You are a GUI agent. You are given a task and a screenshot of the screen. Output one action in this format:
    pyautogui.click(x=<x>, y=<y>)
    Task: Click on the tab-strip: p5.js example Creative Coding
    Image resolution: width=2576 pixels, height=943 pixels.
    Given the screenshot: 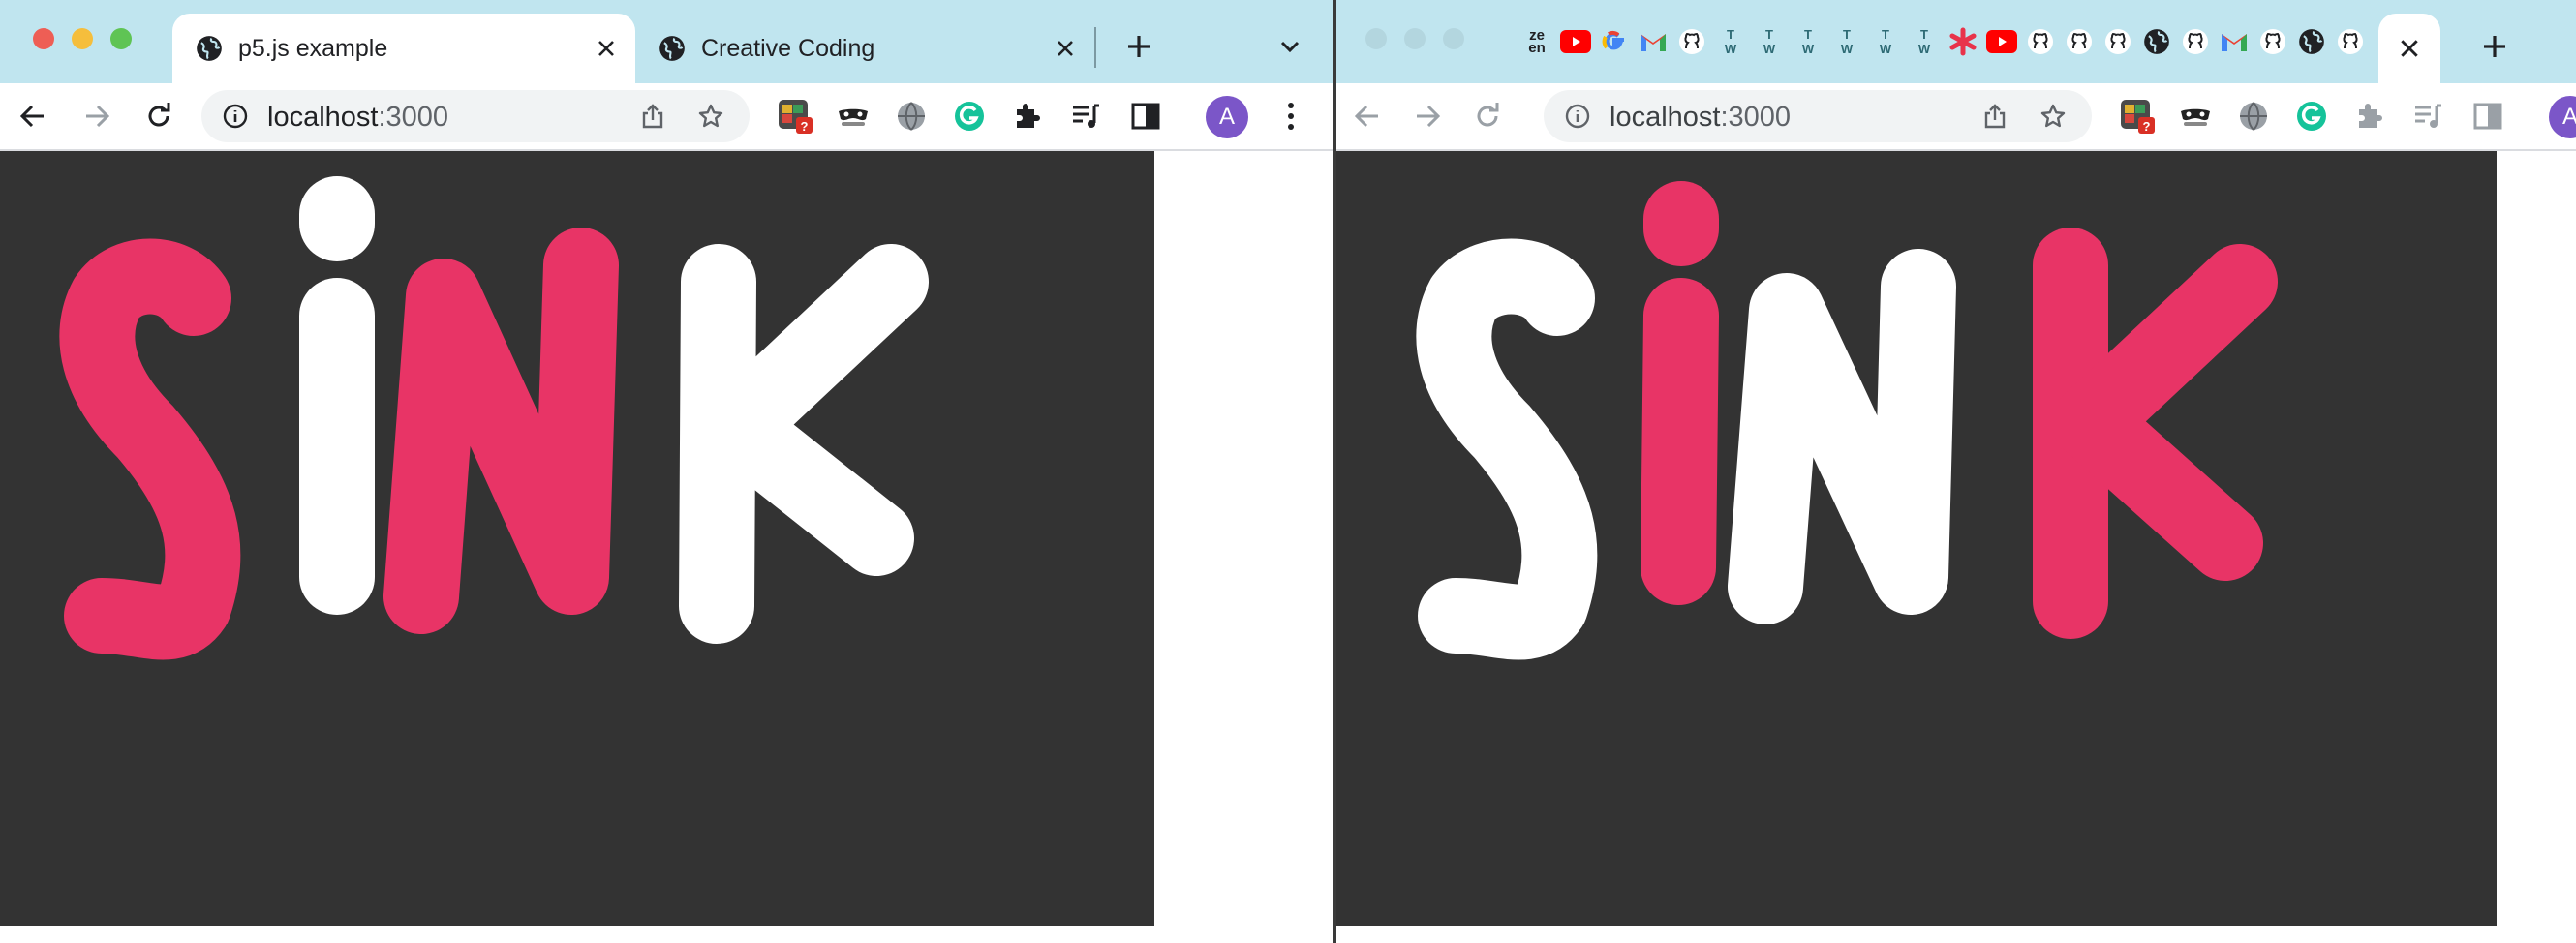 What is the action you would take?
    pyautogui.click(x=666, y=41)
    